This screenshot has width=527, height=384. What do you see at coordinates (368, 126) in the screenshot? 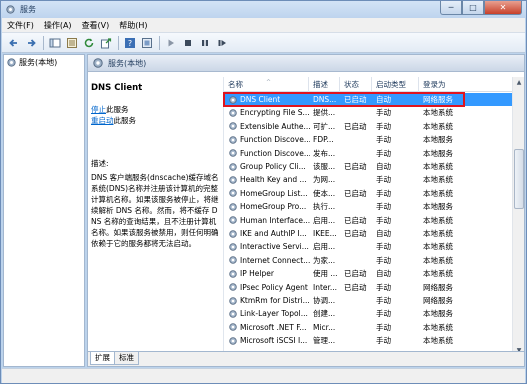
I see `service-row: Extensible Authe... 可扩... 已启动 手动 本地系统` at bounding box center [368, 126].